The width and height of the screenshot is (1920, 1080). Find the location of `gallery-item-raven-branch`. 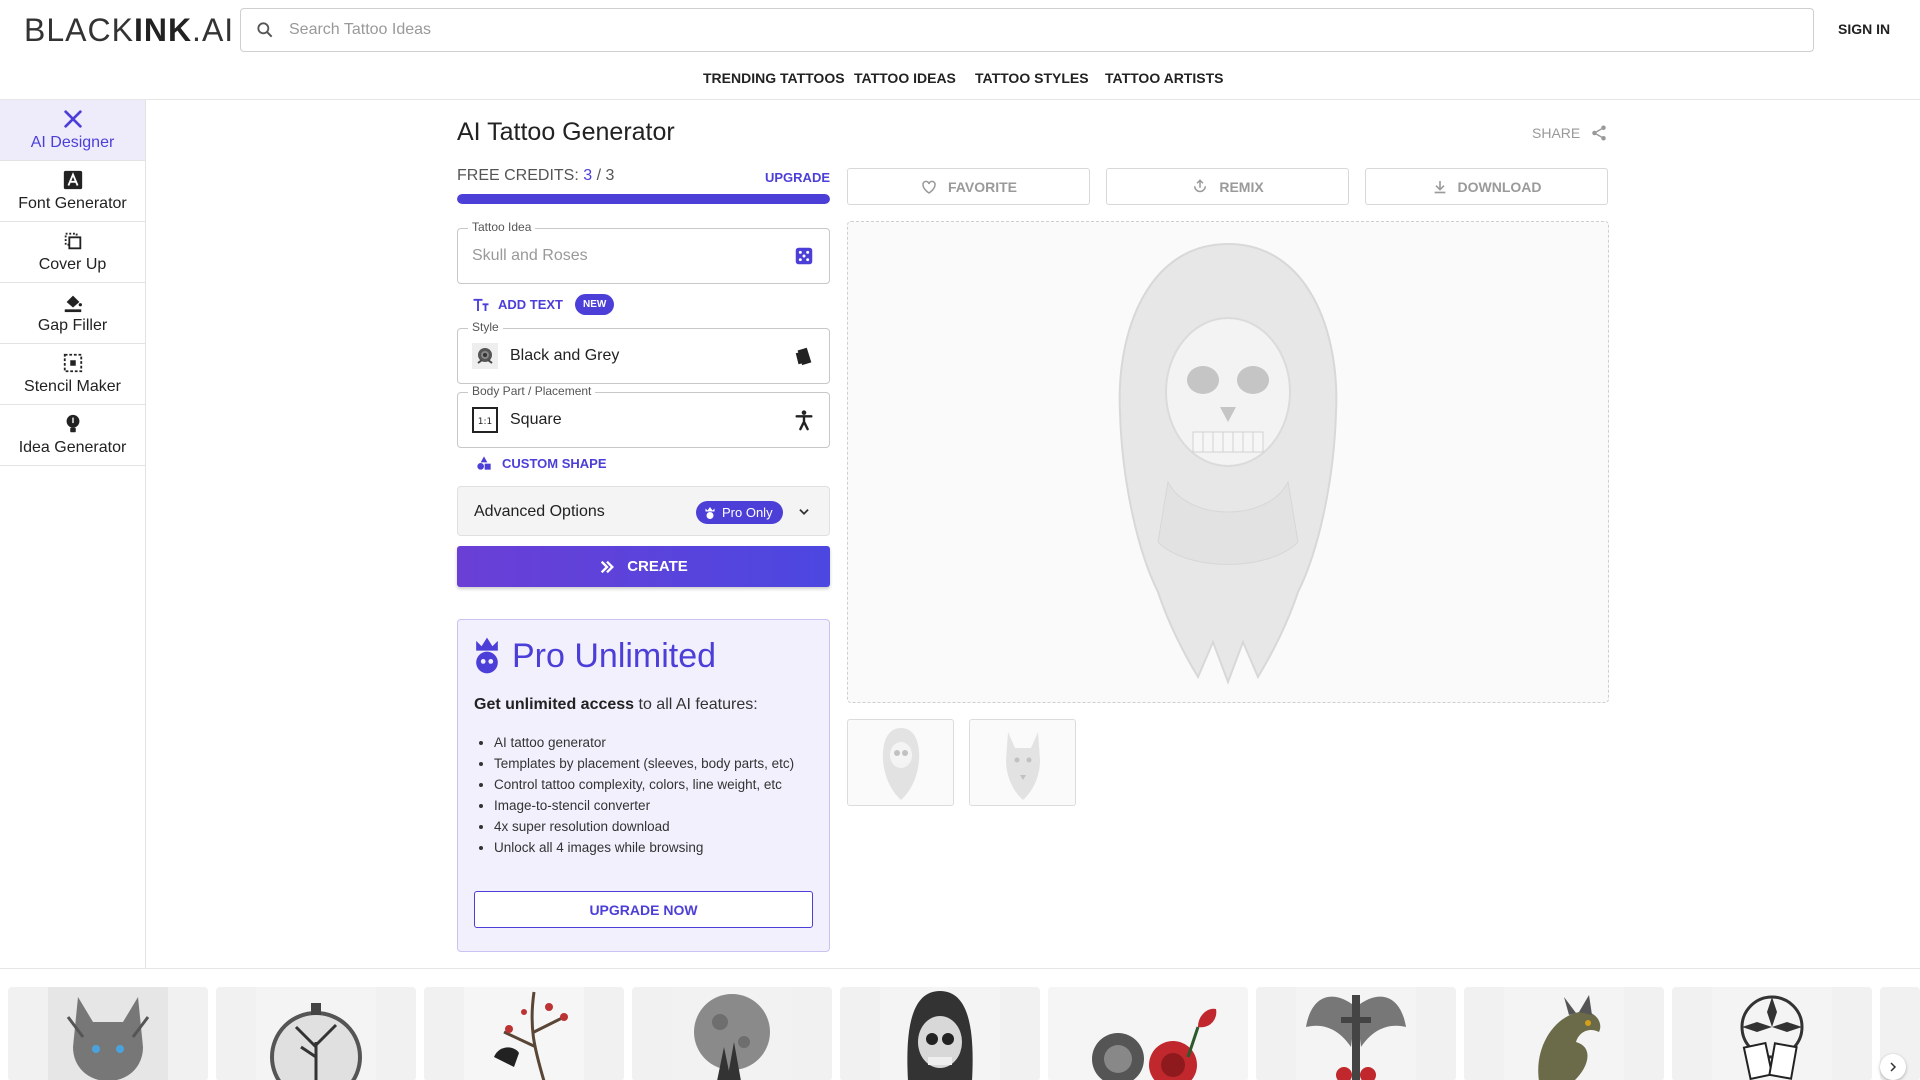

gallery-item-raven-branch is located at coordinates (524, 1033).